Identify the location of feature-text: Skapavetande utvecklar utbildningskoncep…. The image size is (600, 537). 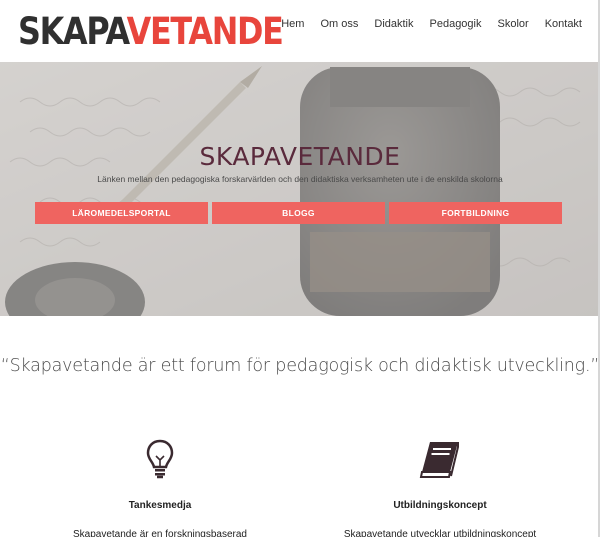
(440, 533).